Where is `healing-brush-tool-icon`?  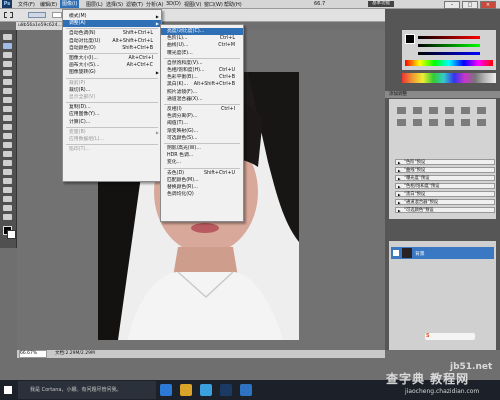 healing-brush-tool-icon is located at coordinates (7, 91).